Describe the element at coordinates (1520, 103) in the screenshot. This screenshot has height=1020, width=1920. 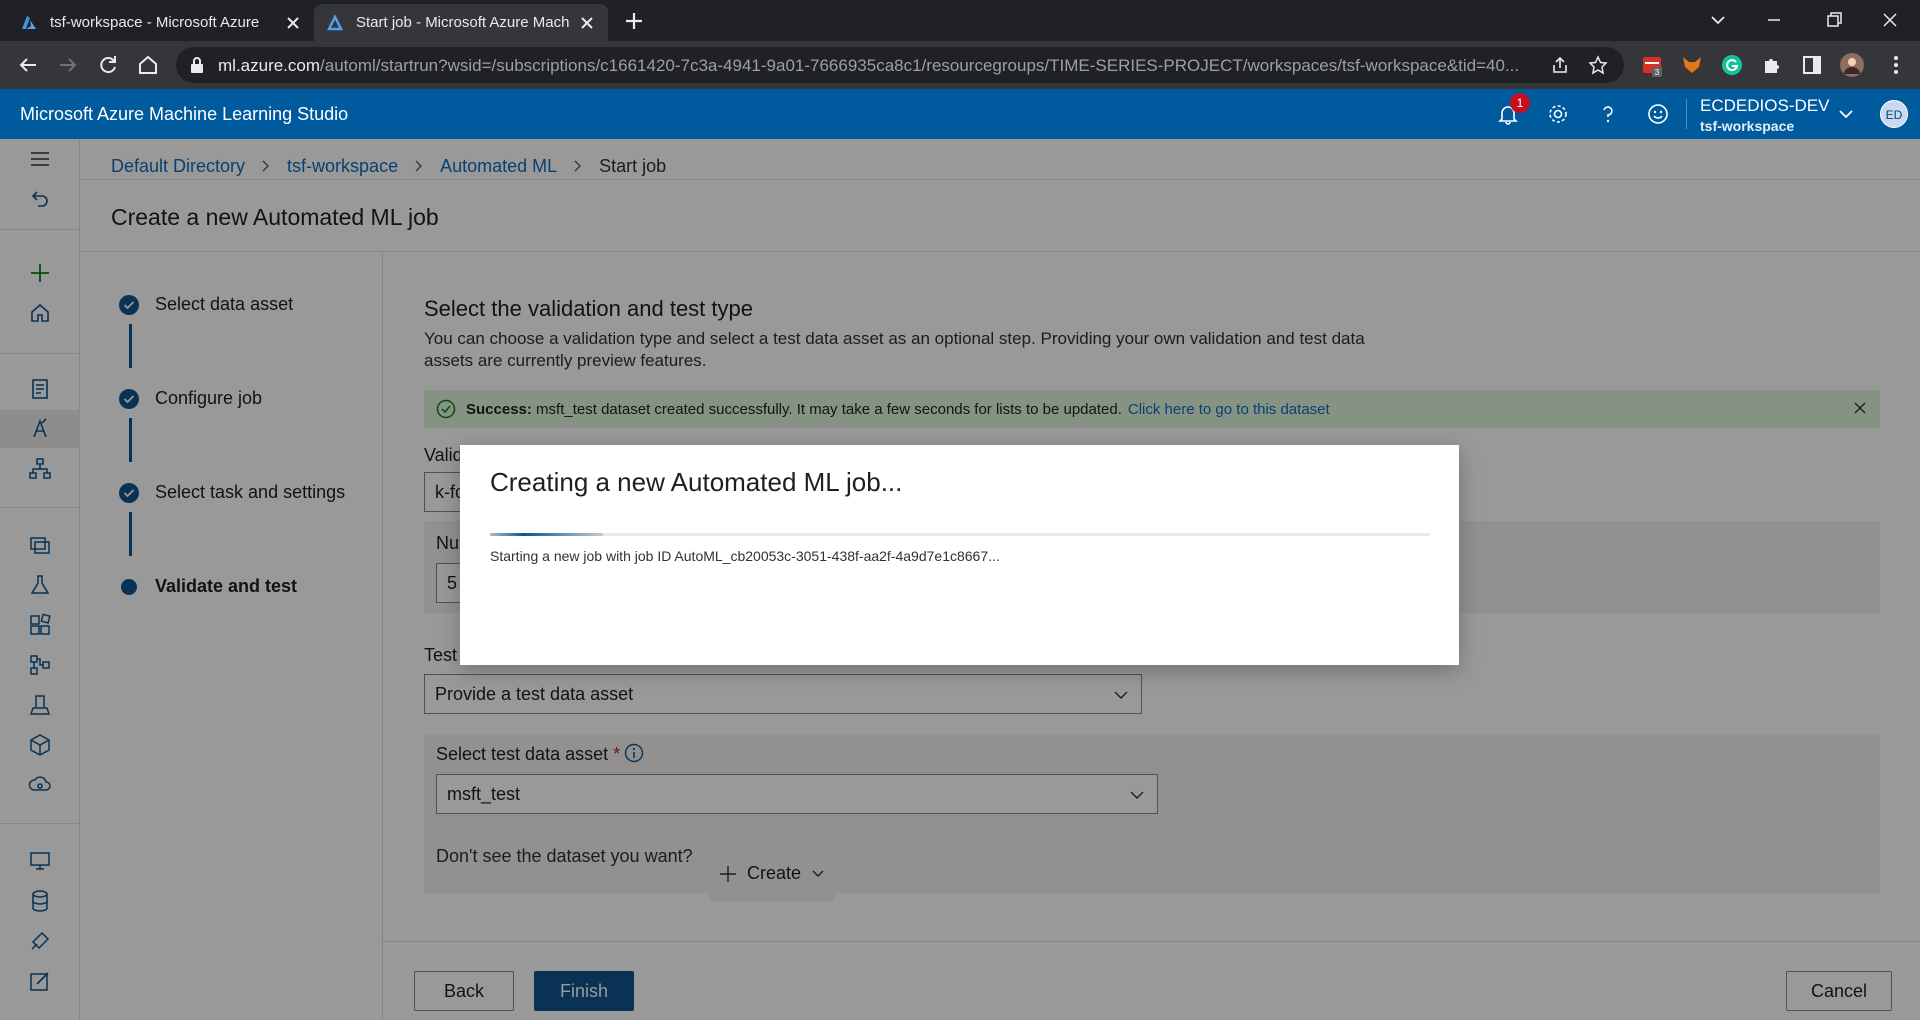
I see `notification-badge: 1` at that location.